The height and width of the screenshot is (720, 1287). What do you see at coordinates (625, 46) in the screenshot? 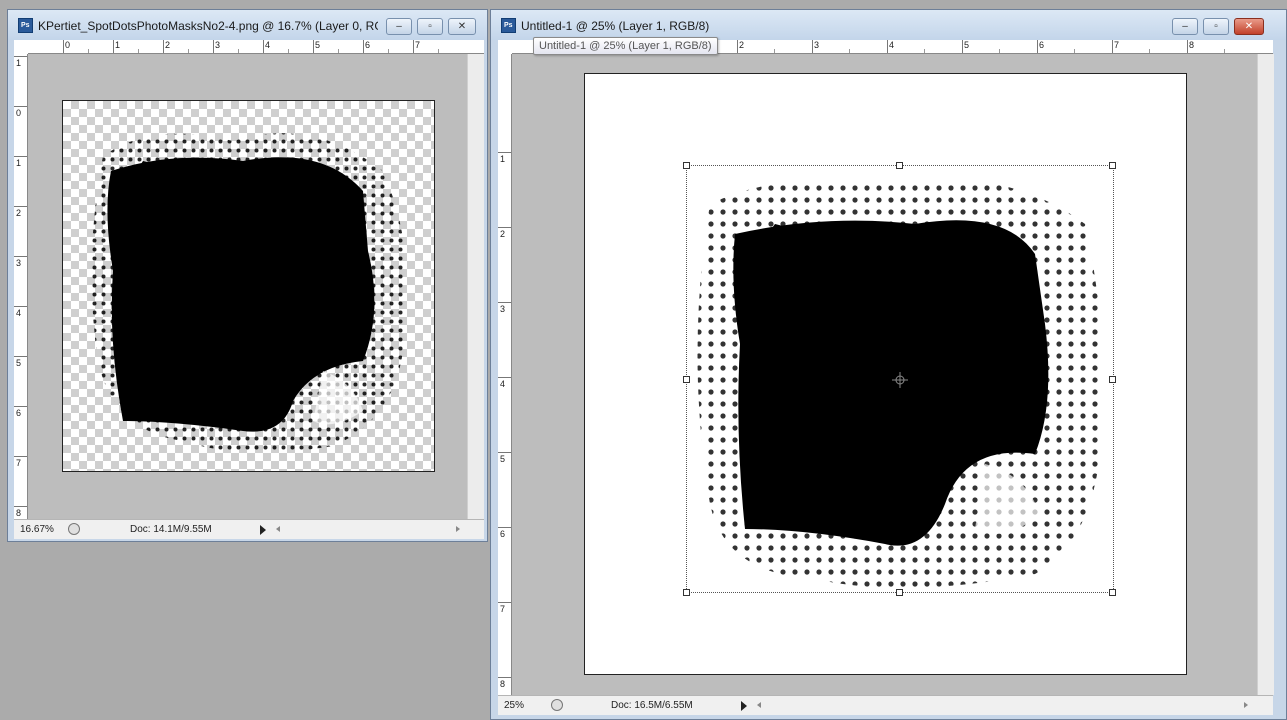
I see `title-tooltip: Untitled-1 @ 25% (Layer 1, RGB/8)` at bounding box center [625, 46].